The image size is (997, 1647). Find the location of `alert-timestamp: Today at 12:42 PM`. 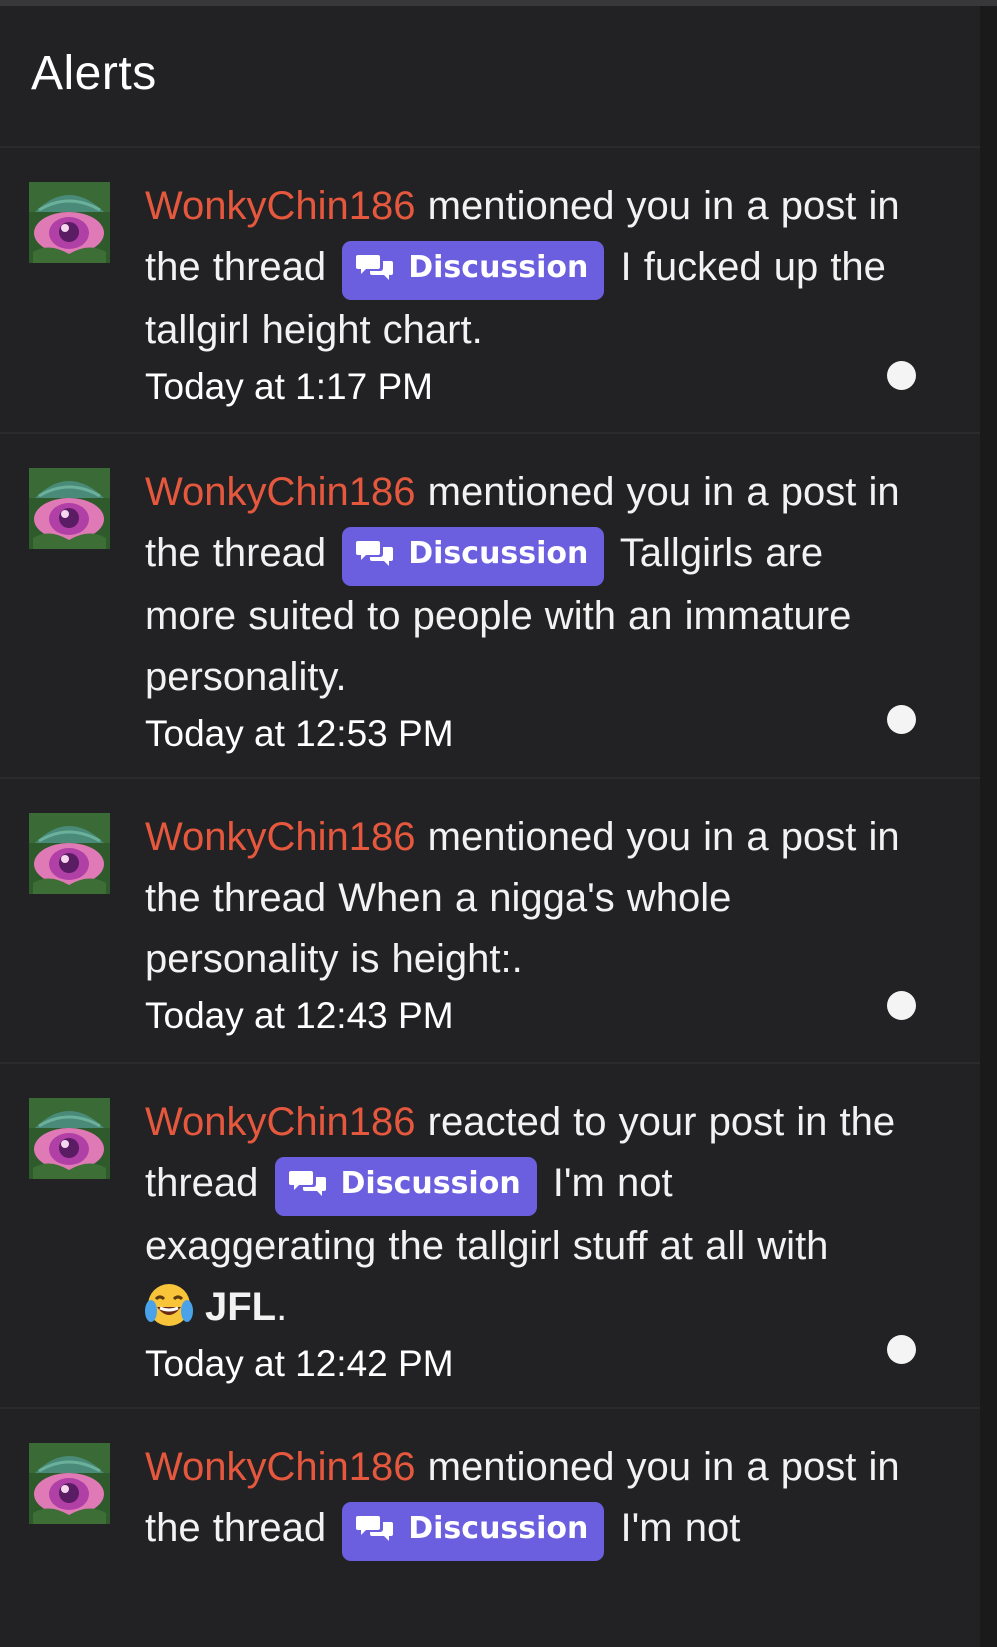

alert-timestamp: Today at 12:42 PM is located at coordinates (299, 1363).